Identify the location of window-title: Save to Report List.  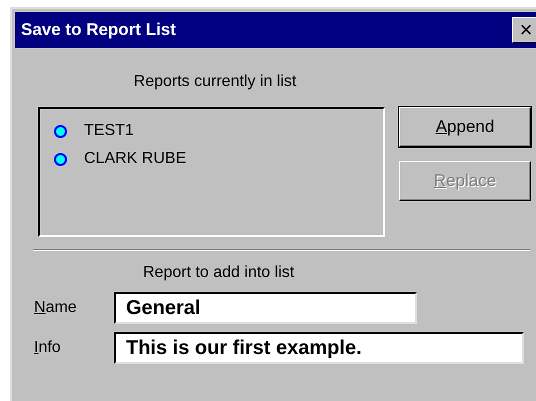
(98, 30).